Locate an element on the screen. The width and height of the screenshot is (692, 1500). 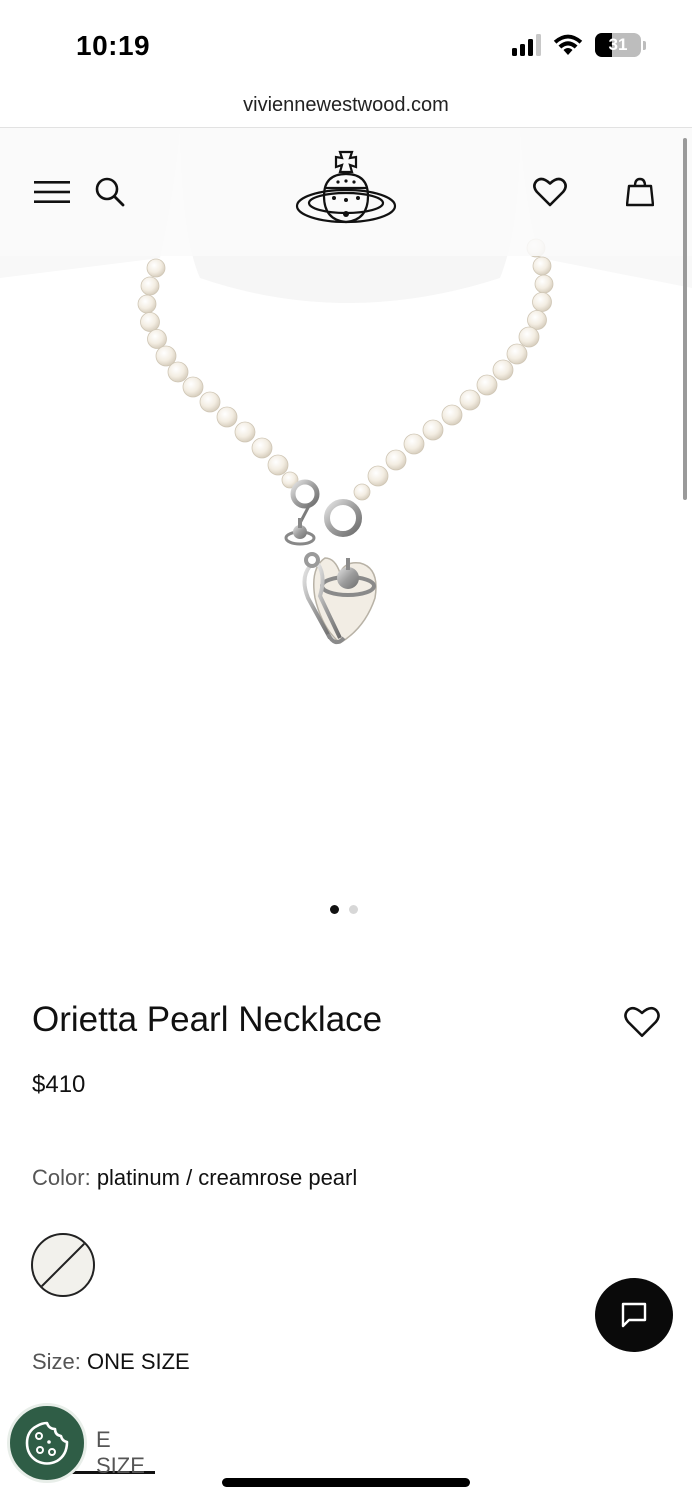
size-label: Size: is located at coordinates (56, 1361).